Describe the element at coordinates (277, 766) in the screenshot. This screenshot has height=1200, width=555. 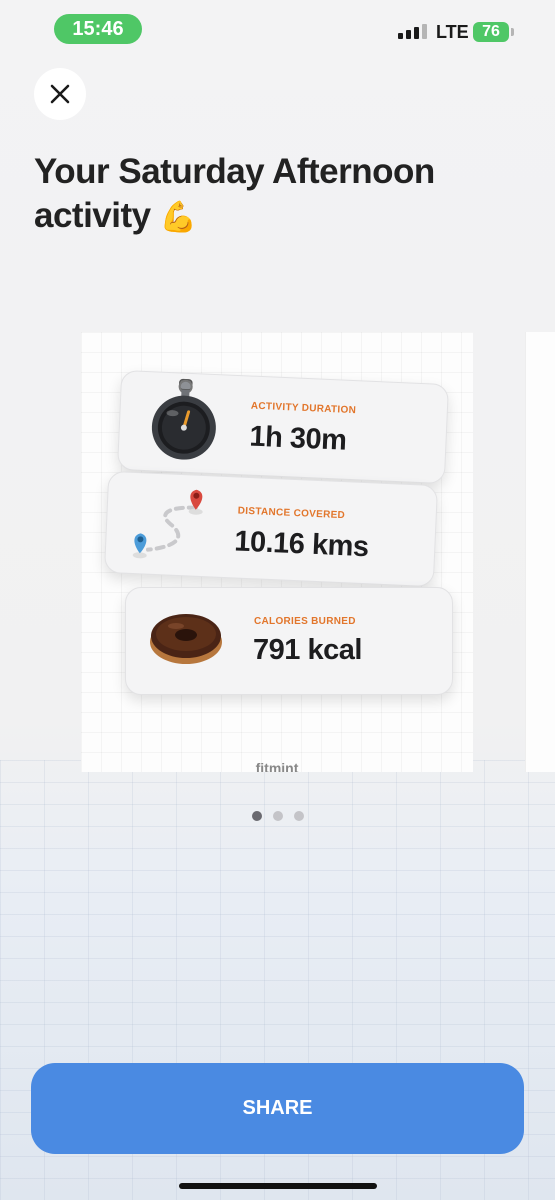
I see `brand-logo: fitmint` at that location.